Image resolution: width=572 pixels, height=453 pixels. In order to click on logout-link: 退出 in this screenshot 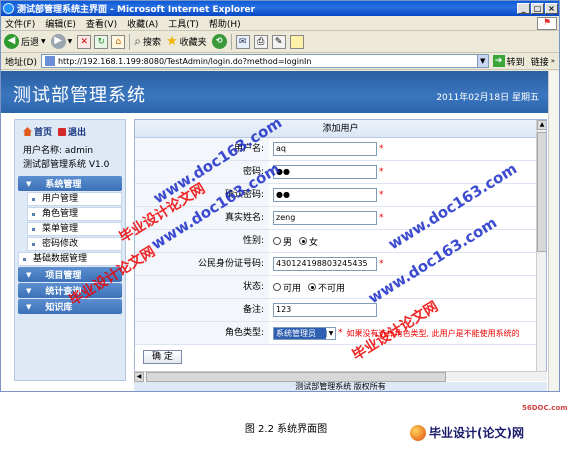, I will do `click(77, 131)`.